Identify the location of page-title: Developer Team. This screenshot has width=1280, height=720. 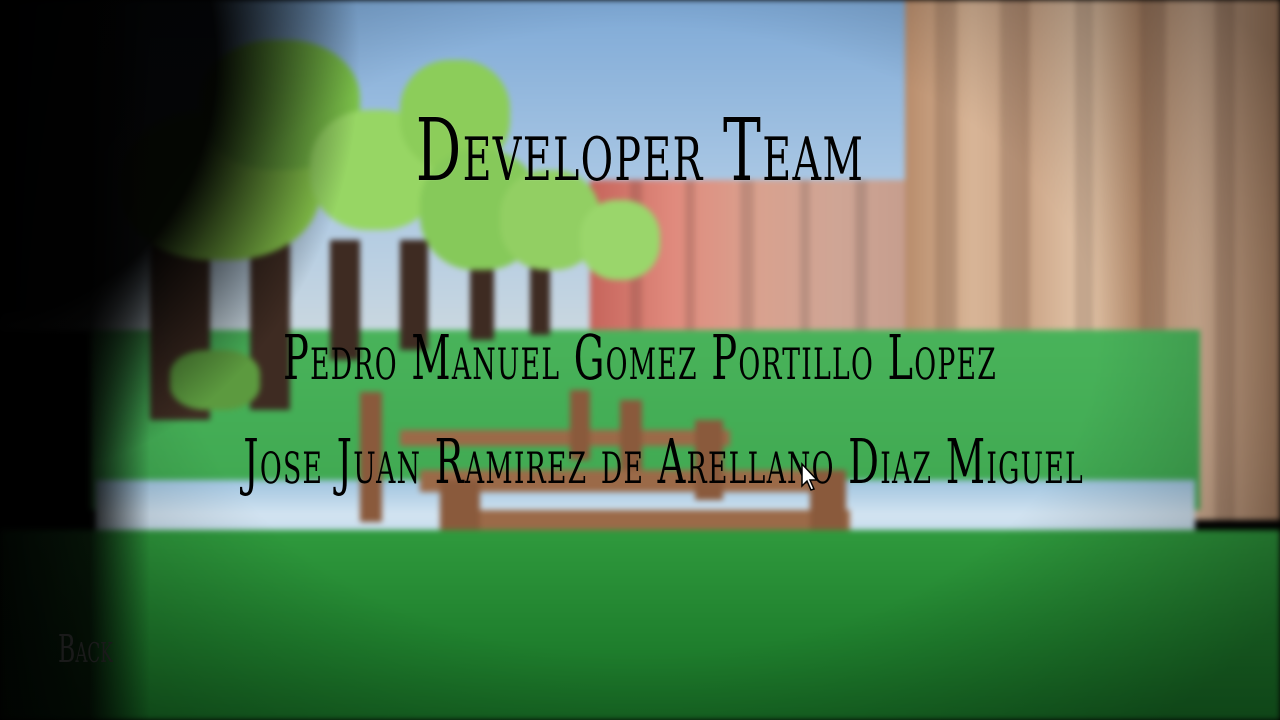
(640, 151).